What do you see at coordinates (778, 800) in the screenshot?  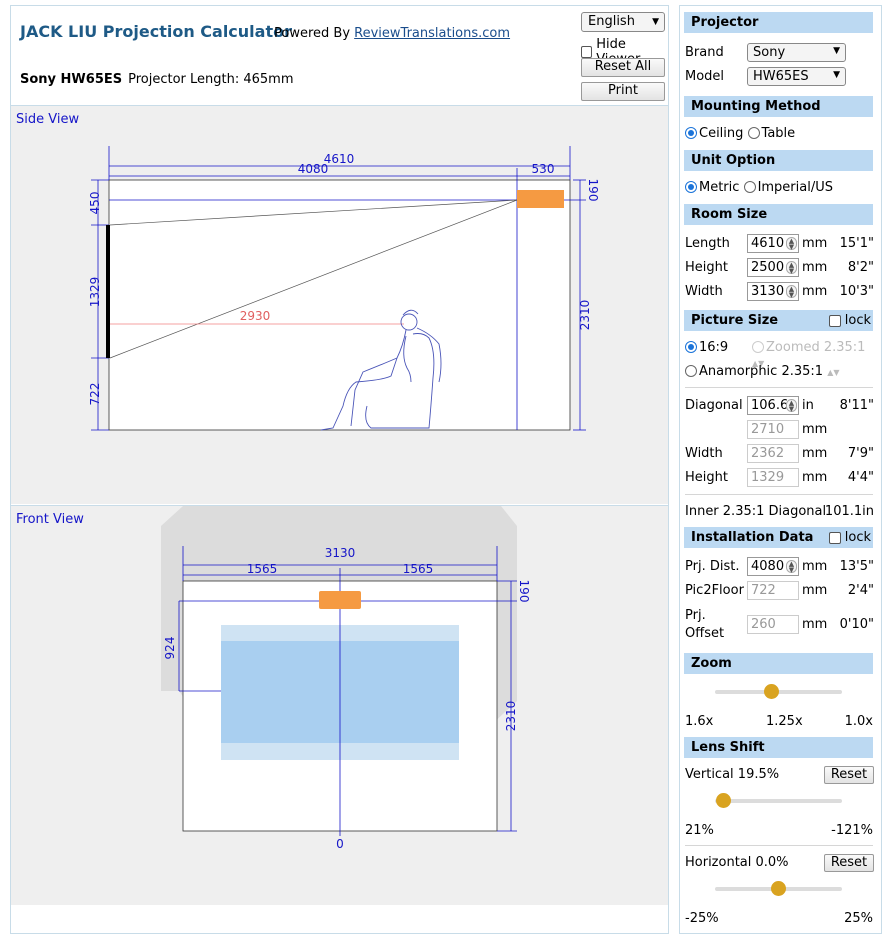 I see `vertical-shift-slider` at bounding box center [778, 800].